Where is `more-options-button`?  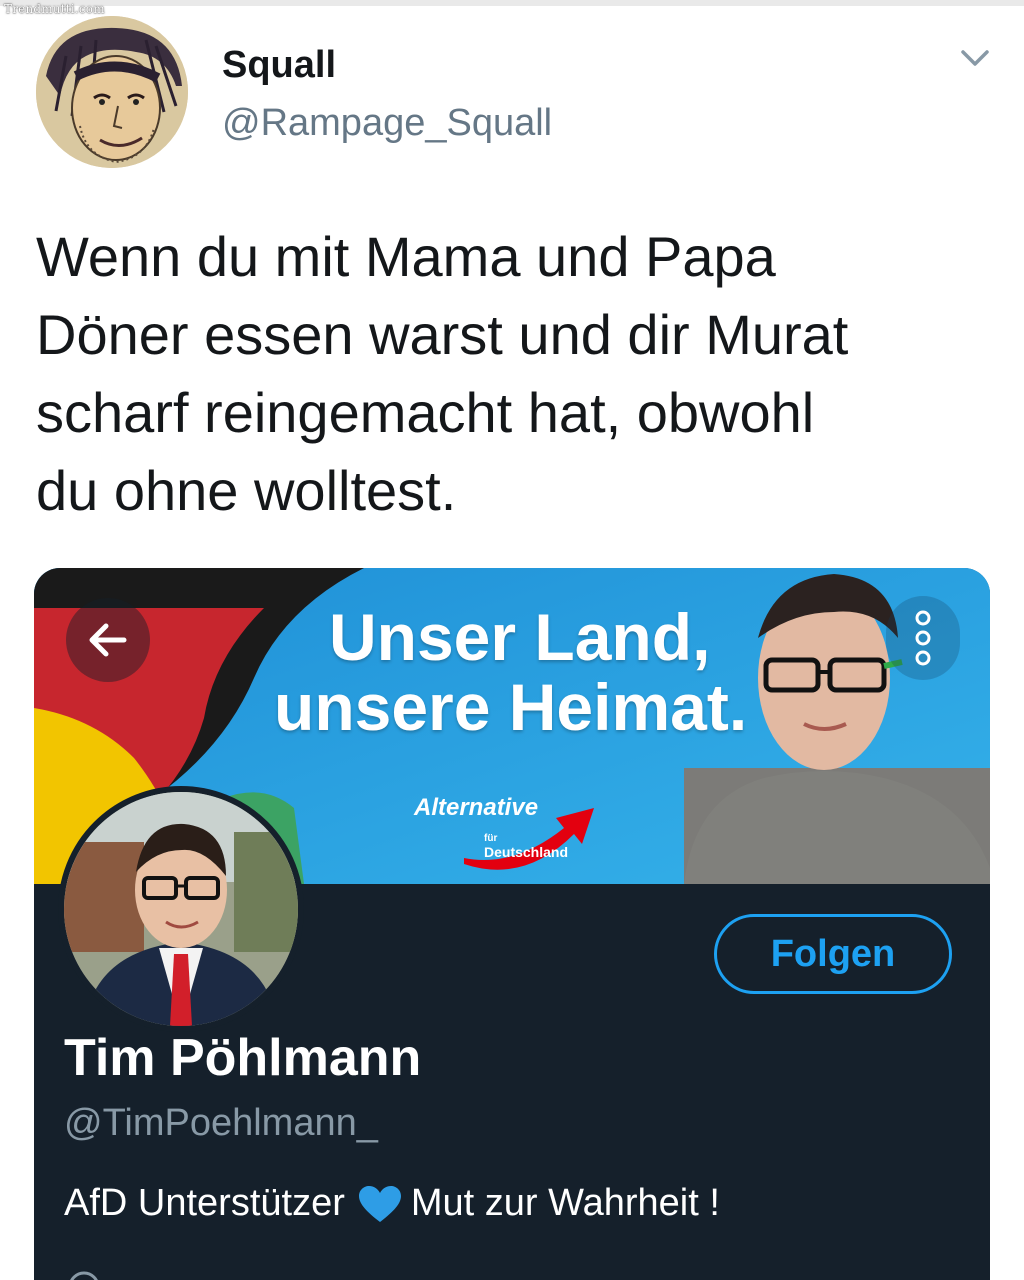
more-options-button is located at coordinates (923, 638).